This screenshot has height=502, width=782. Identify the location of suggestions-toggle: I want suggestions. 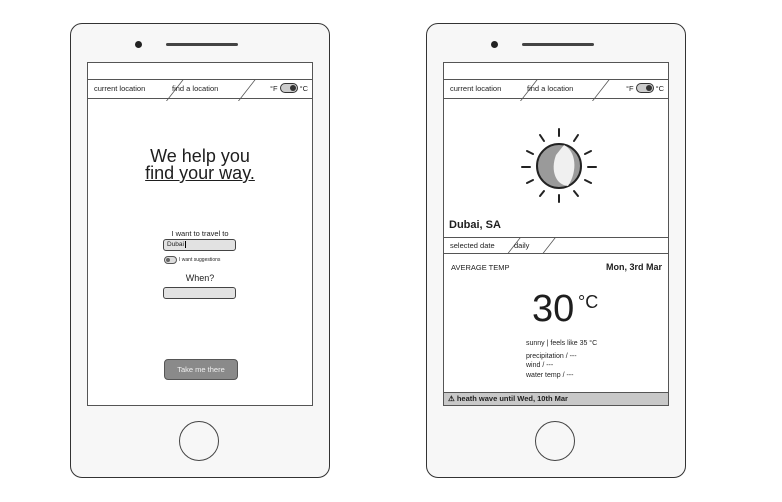
(192, 260).